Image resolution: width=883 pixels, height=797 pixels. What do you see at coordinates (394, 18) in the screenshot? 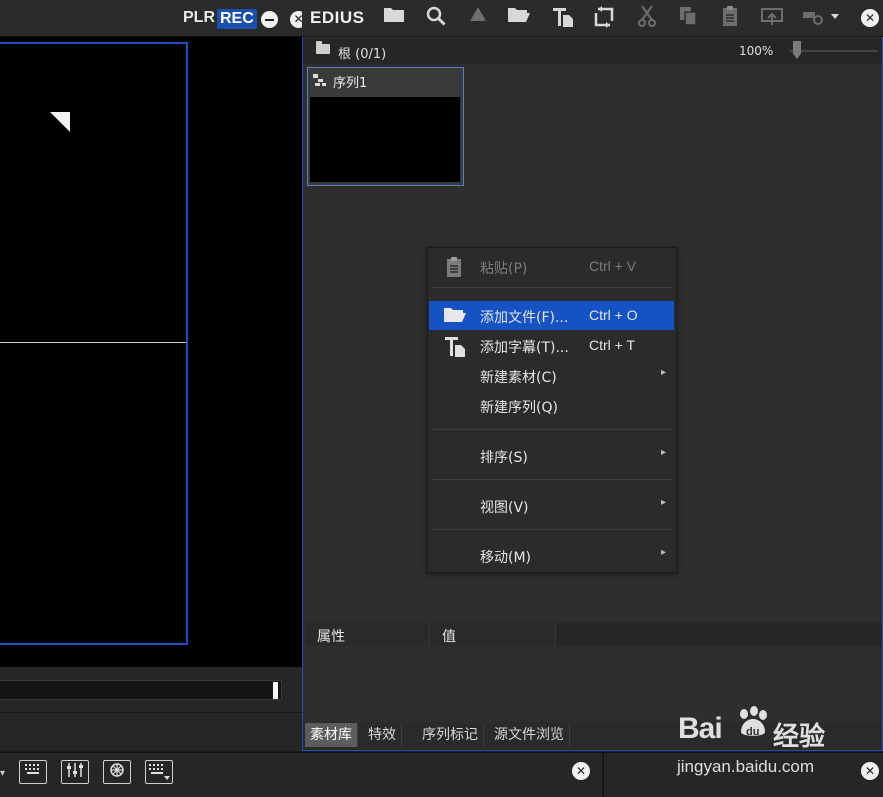
I see `folder-icon` at bounding box center [394, 18].